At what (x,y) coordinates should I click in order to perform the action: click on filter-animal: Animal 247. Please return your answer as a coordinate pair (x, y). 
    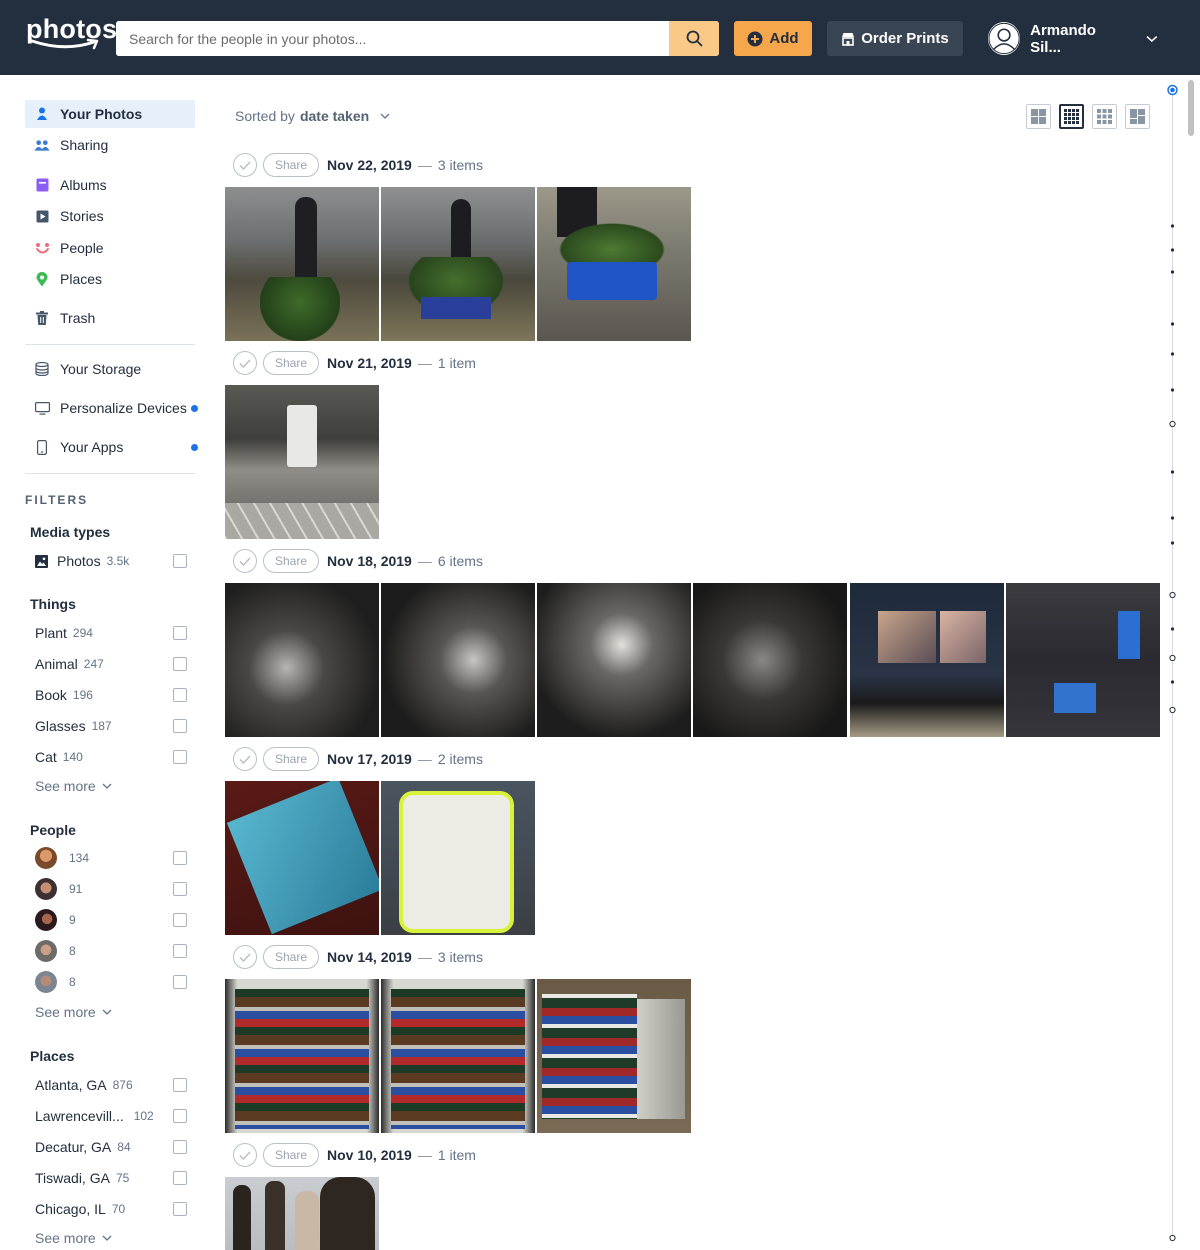
    Looking at the image, I should click on (111, 664).